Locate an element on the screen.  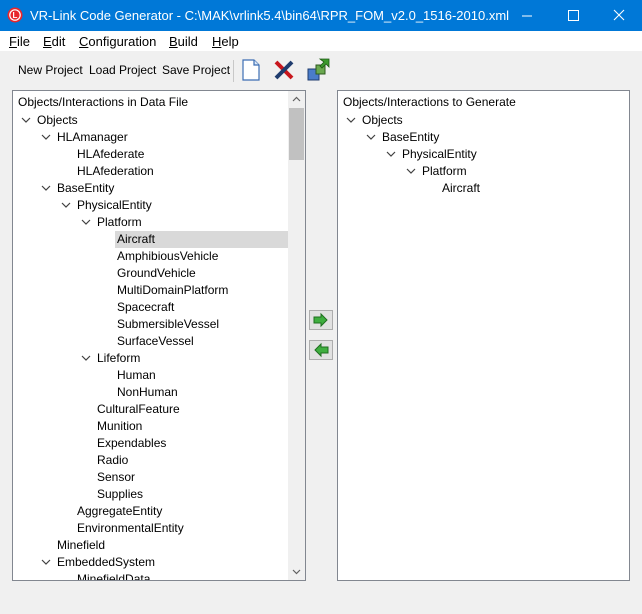
menu-configuration: Configuration is located at coordinates (117, 41).